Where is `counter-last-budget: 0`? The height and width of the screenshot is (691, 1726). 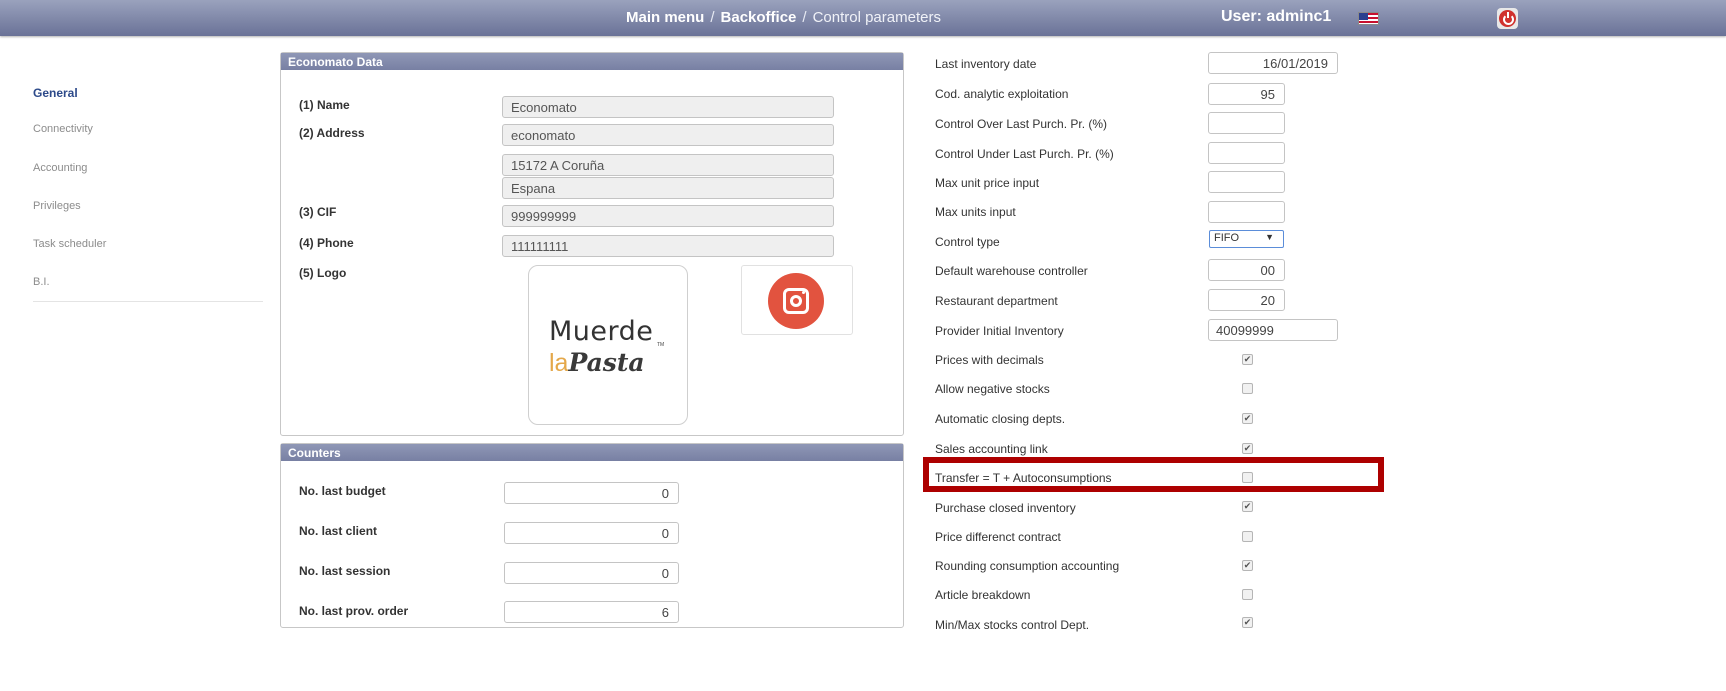
counter-last-budget: 0 is located at coordinates (591, 493).